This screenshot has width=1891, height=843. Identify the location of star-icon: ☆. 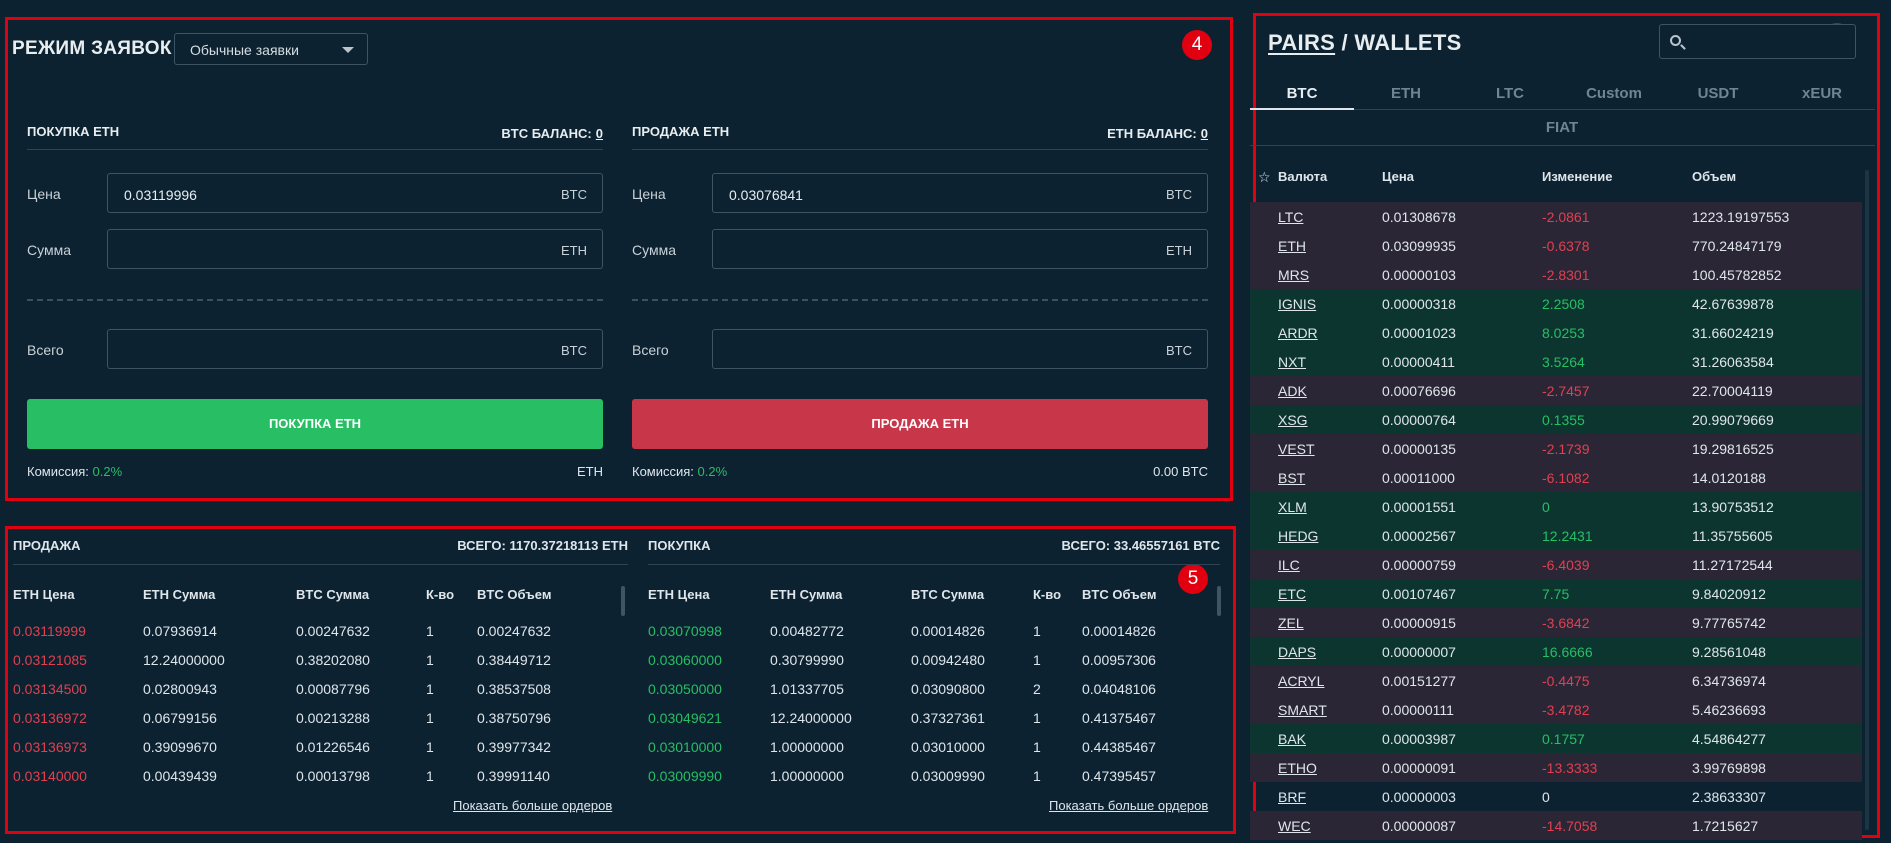
(1264, 177).